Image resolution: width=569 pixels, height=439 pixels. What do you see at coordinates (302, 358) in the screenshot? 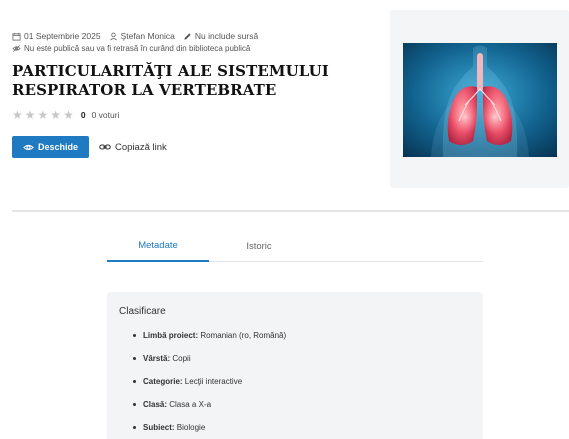
I see `list-item: Vârstă: Copii` at bounding box center [302, 358].